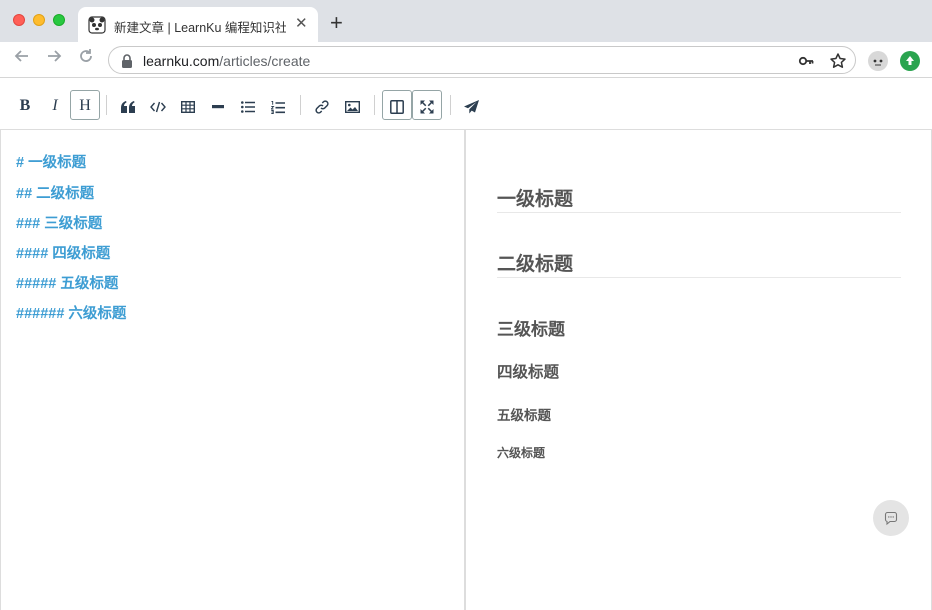 The width and height of the screenshot is (932, 610). Describe the element at coordinates (158, 107) in the screenshot. I see `code-icon` at that location.